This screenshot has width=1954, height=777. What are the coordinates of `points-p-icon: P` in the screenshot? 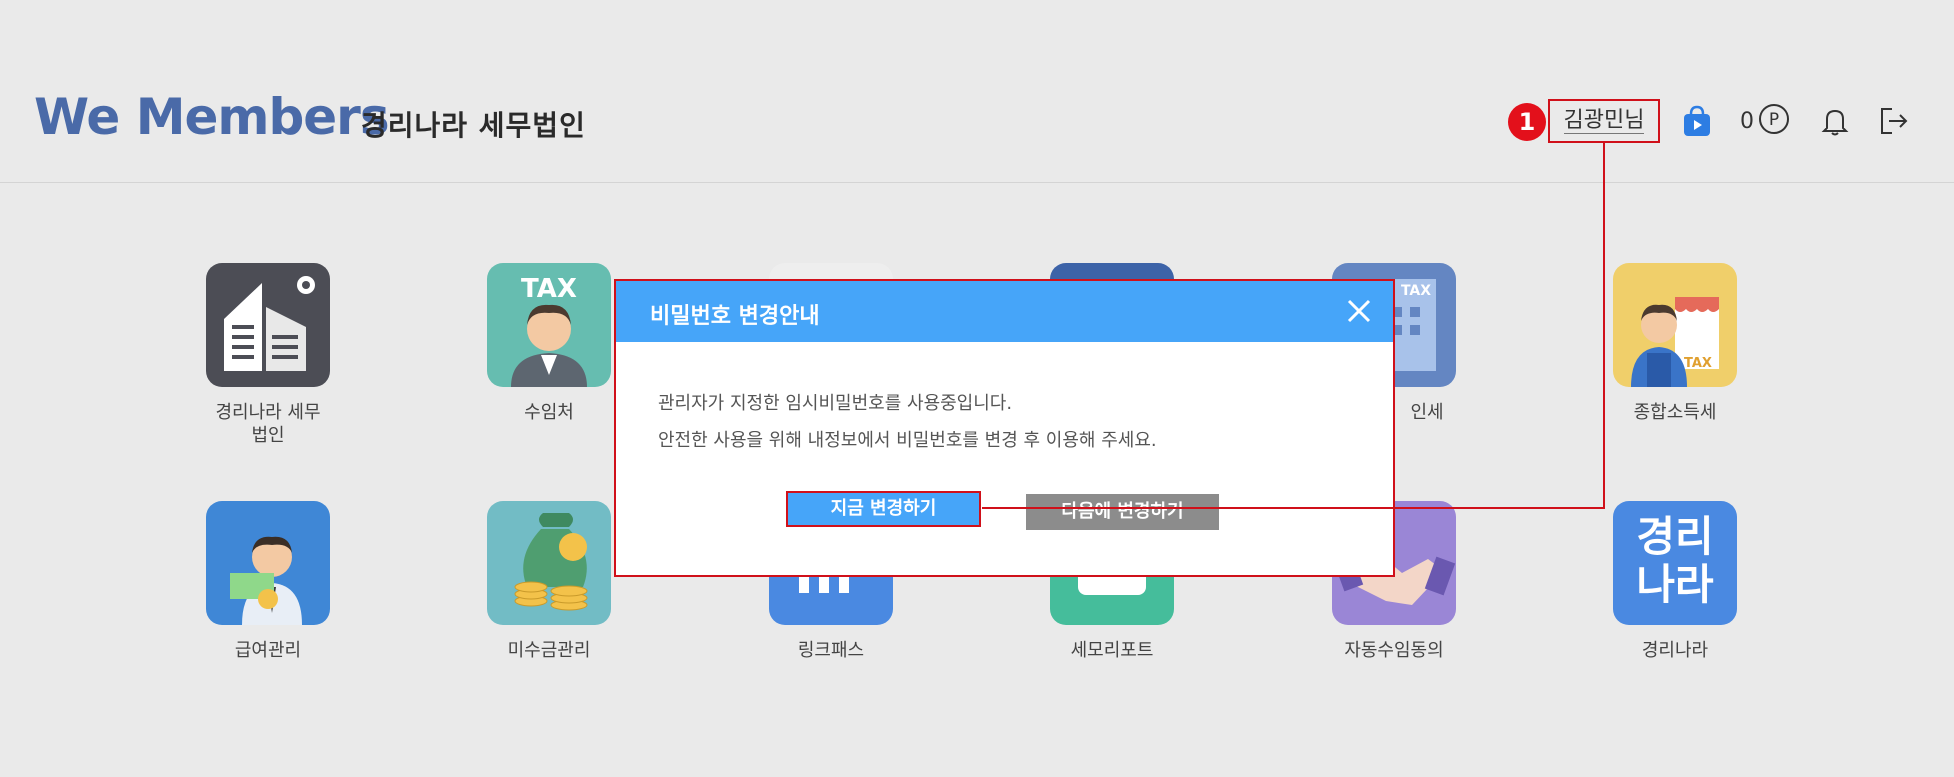 It's located at (1774, 121).